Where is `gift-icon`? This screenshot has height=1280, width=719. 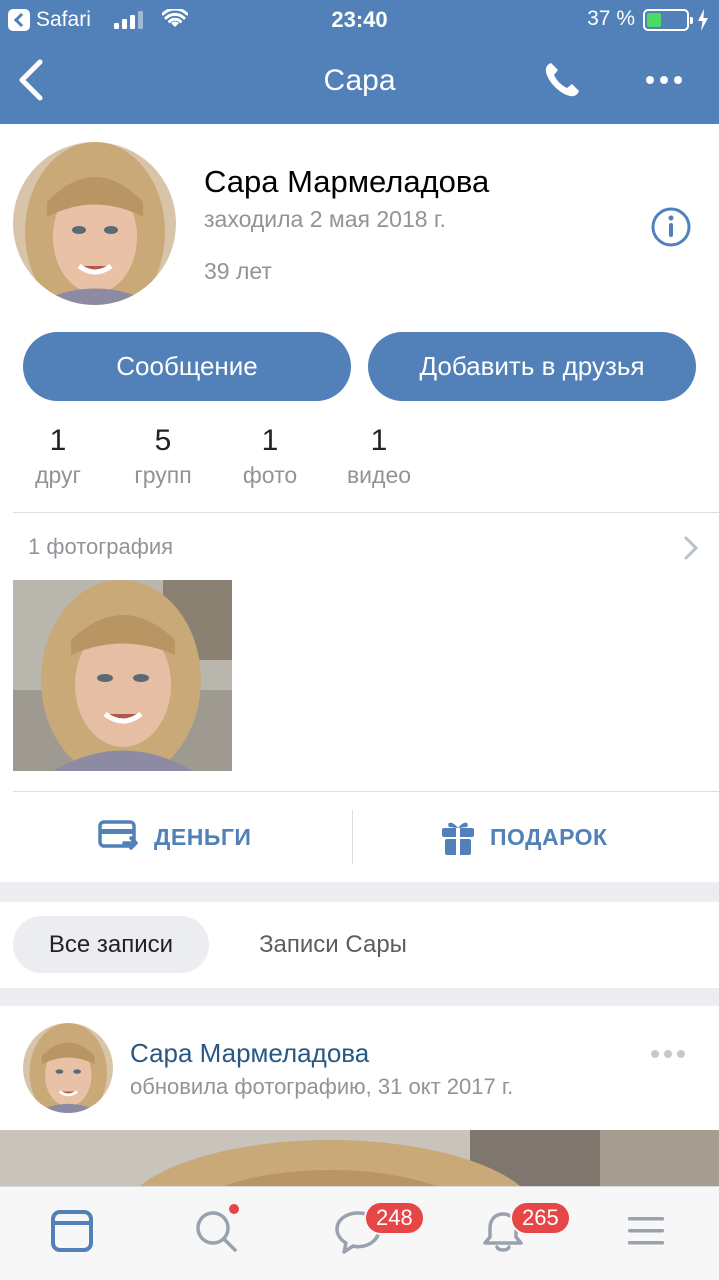
gift-icon is located at coordinates (458, 838).